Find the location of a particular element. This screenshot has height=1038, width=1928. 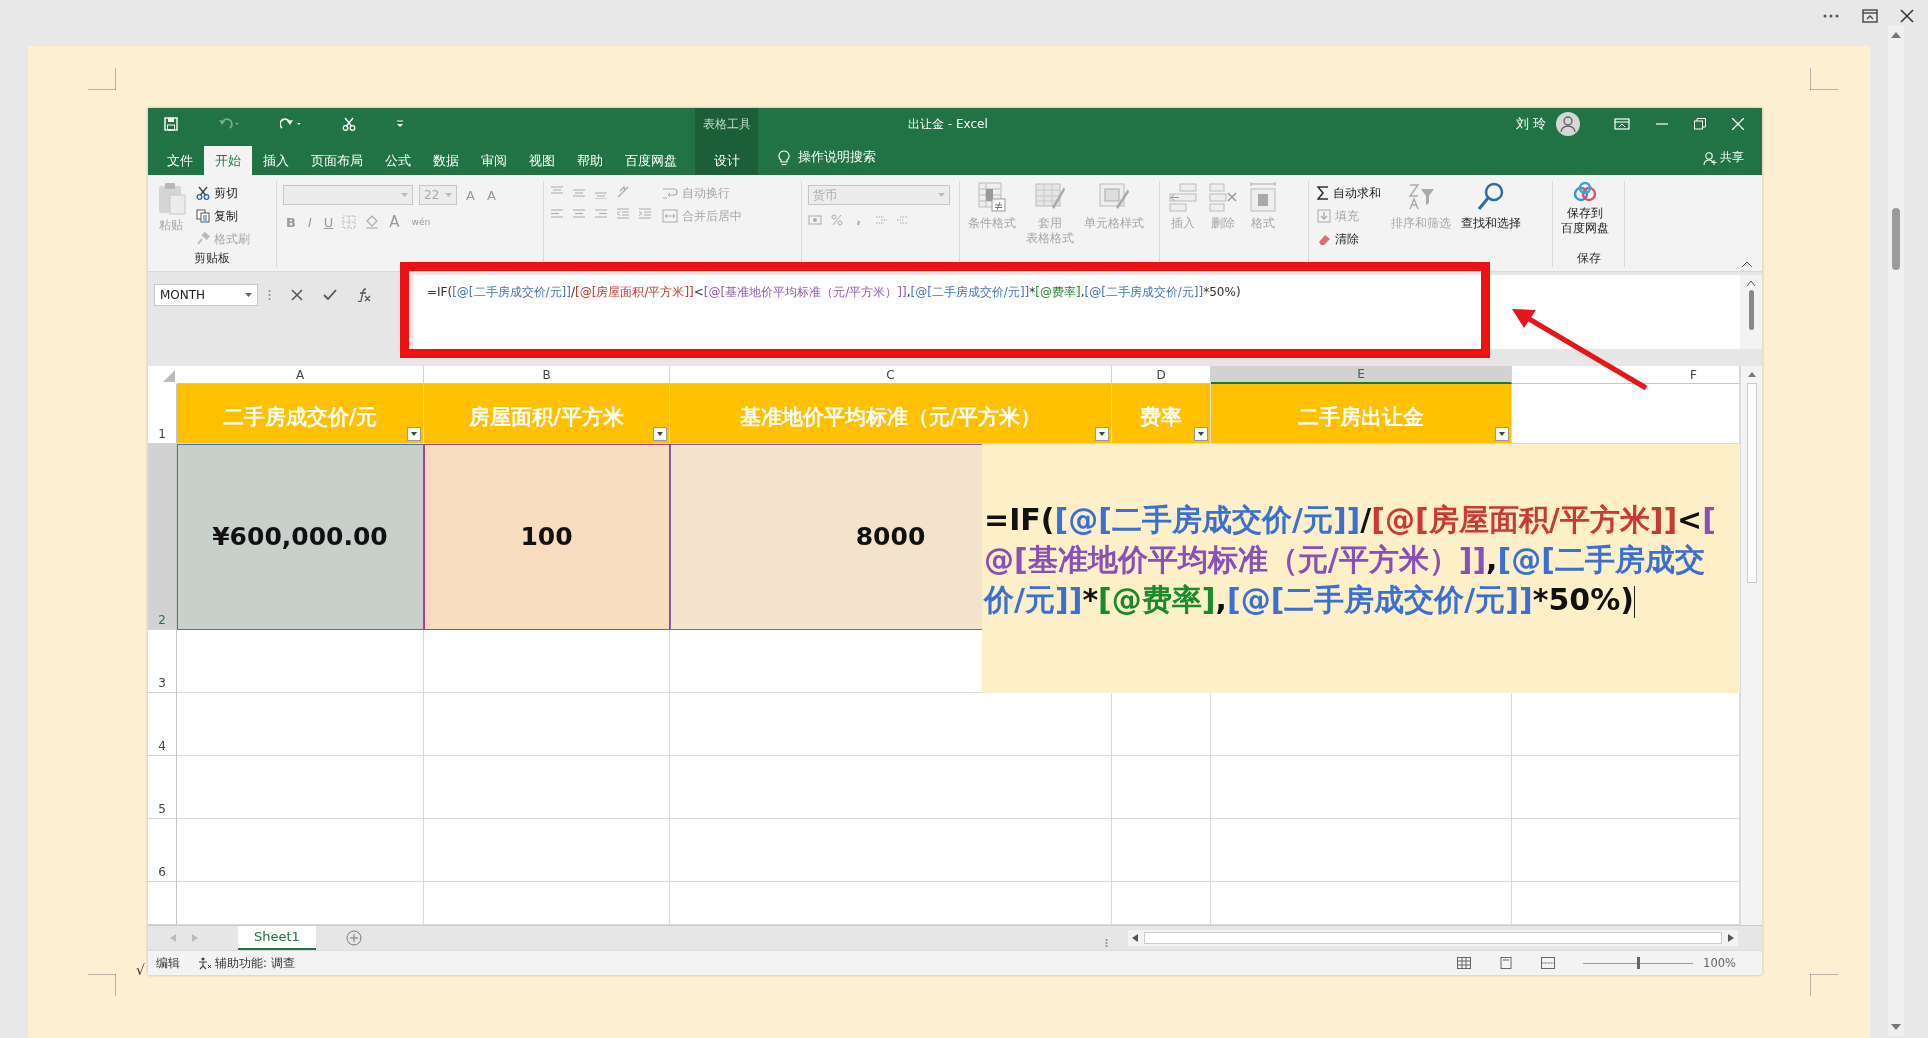

ribbon-button: 保存到 百度网盘 is located at coordinates (1585, 216).